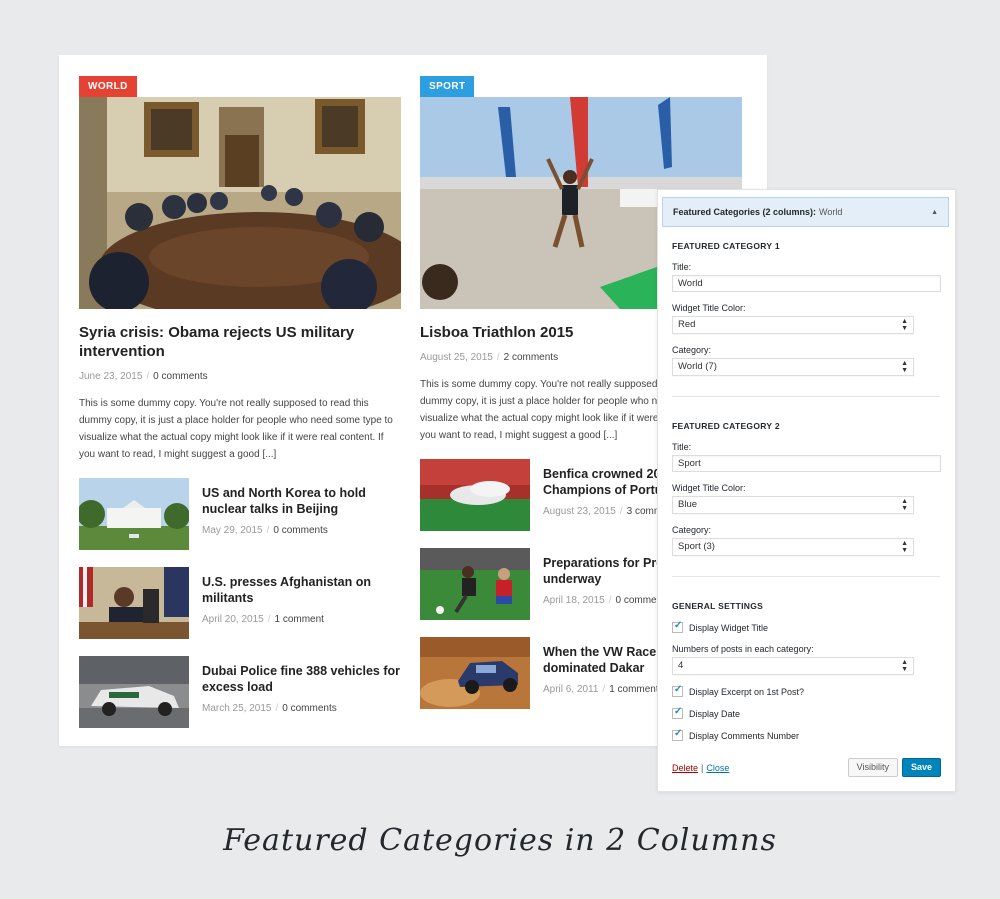 The height and width of the screenshot is (899, 1000). I want to click on cat1-title-input: World, so click(806, 283).